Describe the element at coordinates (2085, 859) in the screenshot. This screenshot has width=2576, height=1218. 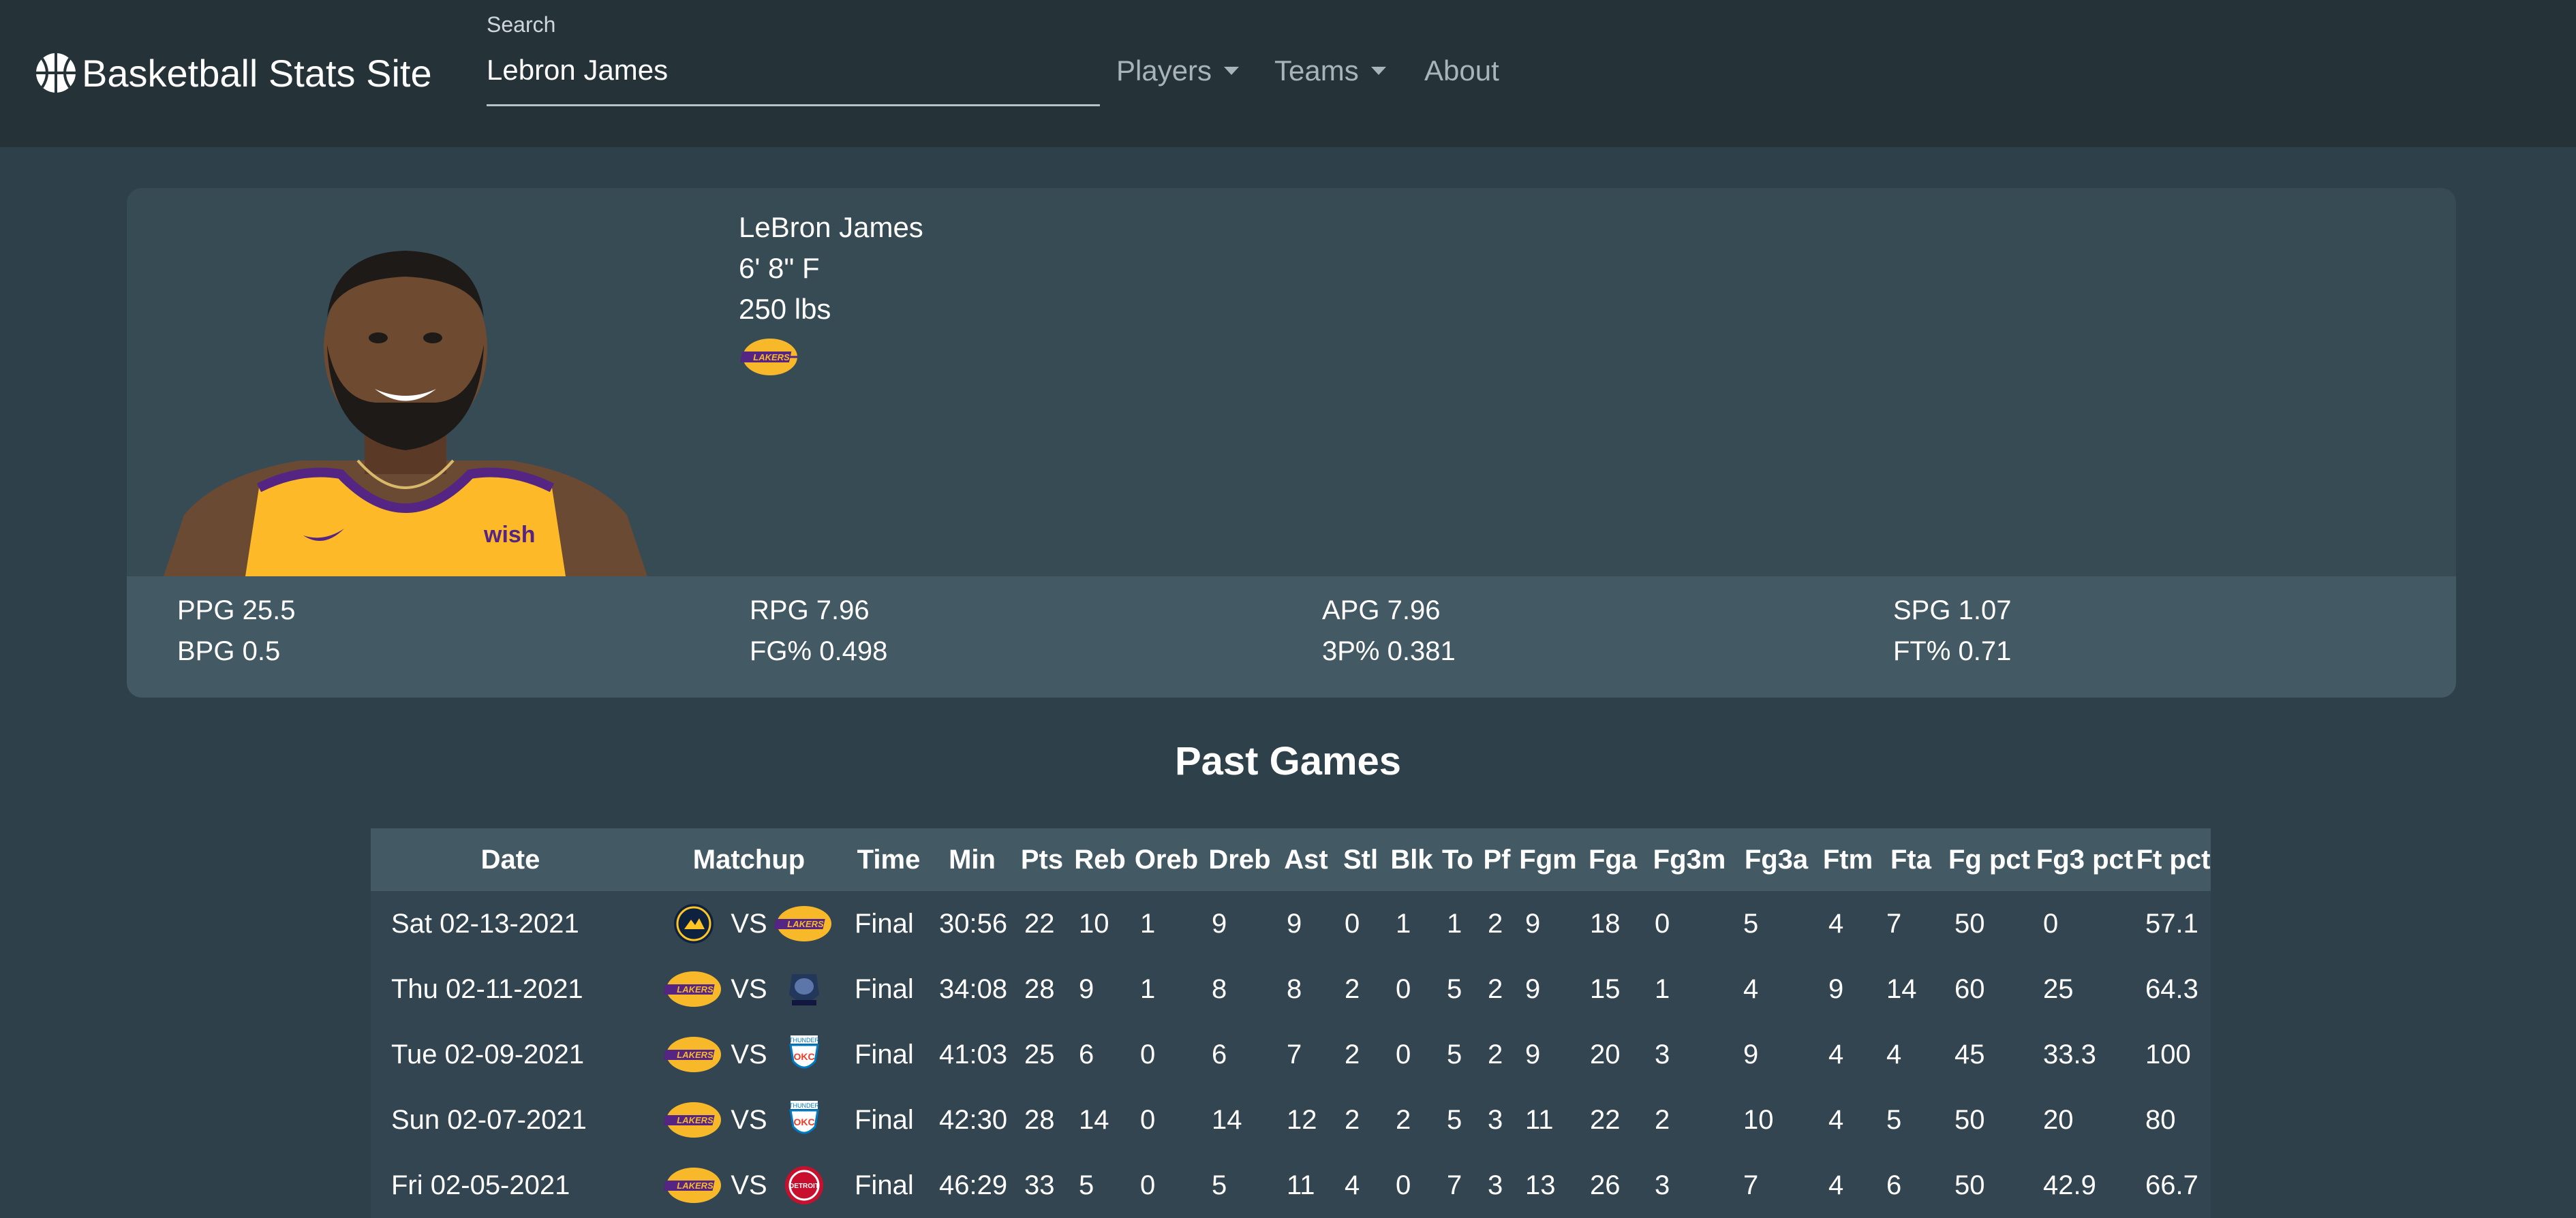
I see `column-header-fg3-pct: Fg3 pct` at that location.